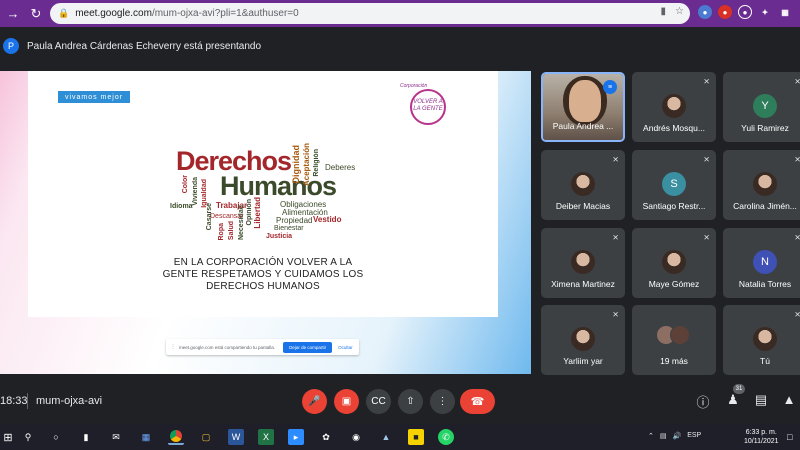 The height and width of the screenshot is (450, 800). What do you see at coordinates (94, 97) in the screenshot?
I see `vivamos-mejor-logo: vivamos mejor` at bounding box center [94, 97].